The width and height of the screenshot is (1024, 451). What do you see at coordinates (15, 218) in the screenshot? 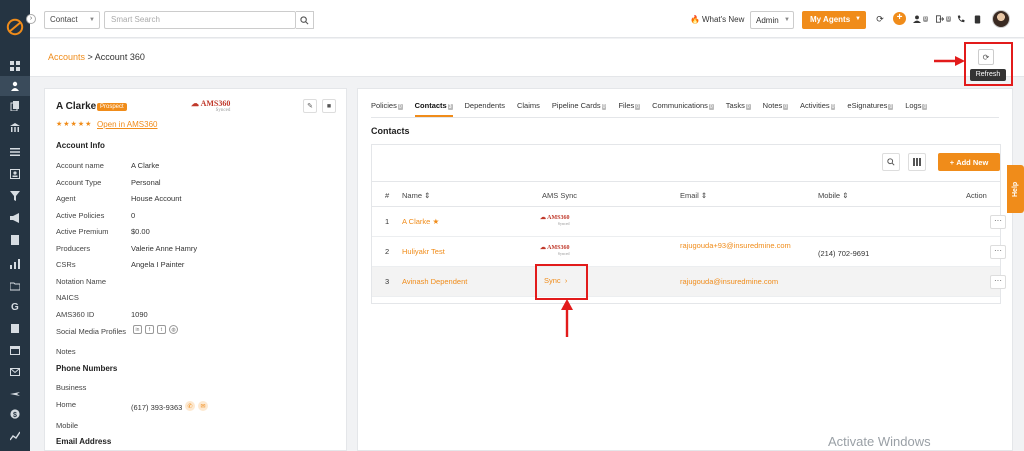
I see `megaphone-icon` at bounding box center [15, 218].